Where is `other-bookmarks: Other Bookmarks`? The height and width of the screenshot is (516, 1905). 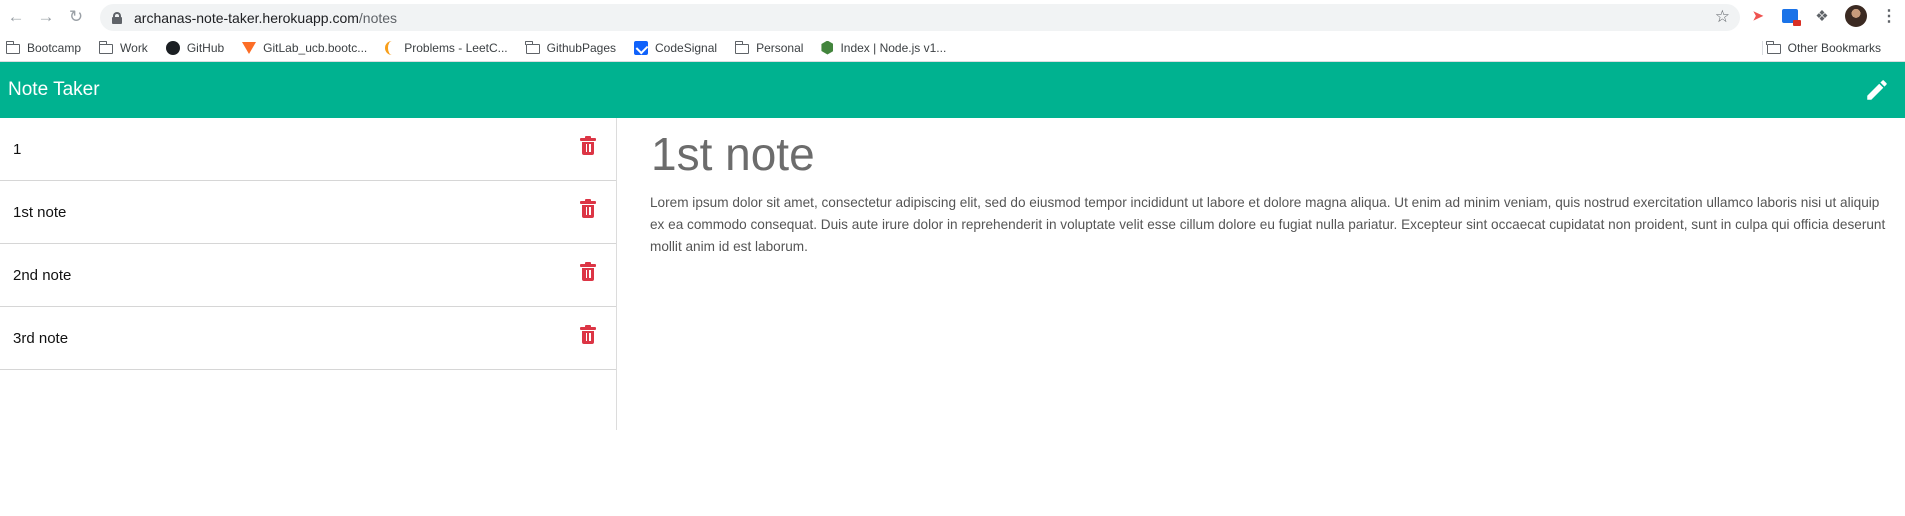
other-bookmarks: Other Bookmarks is located at coordinates (1823, 48).